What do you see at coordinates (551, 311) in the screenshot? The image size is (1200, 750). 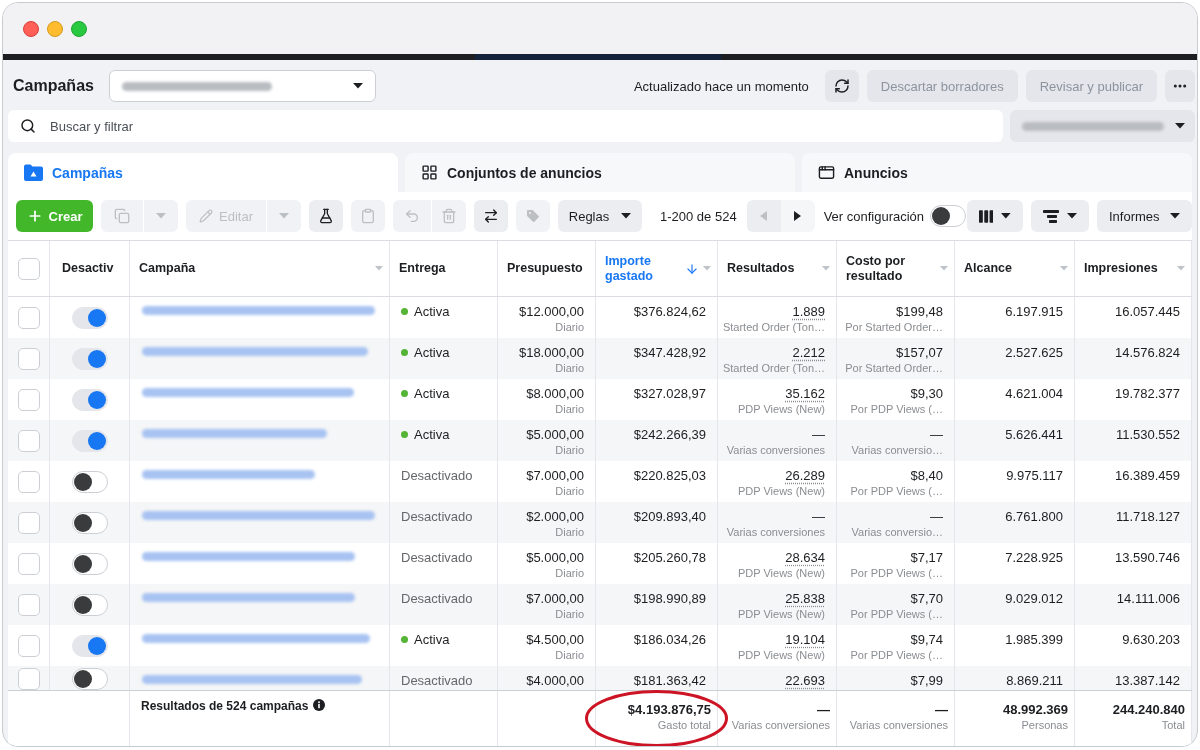 I see `budget-amount: $12.000,00` at bounding box center [551, 311].